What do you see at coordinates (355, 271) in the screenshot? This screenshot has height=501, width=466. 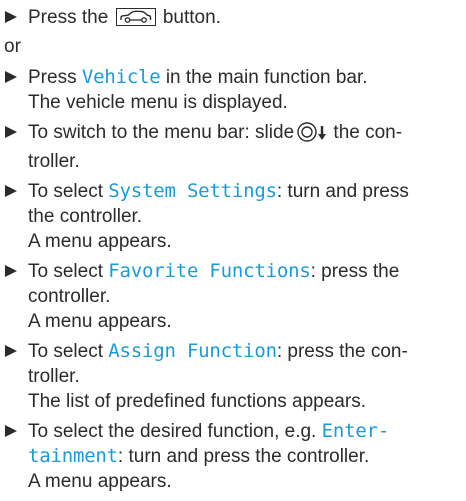 I see `step-text: : press the` at bounding box center [355, 271].